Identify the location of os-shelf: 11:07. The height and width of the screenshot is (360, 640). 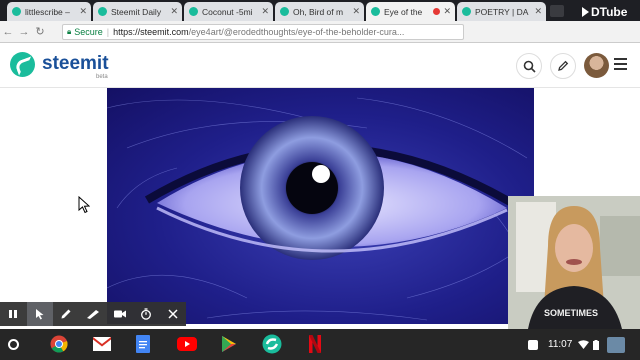
(320, 344).